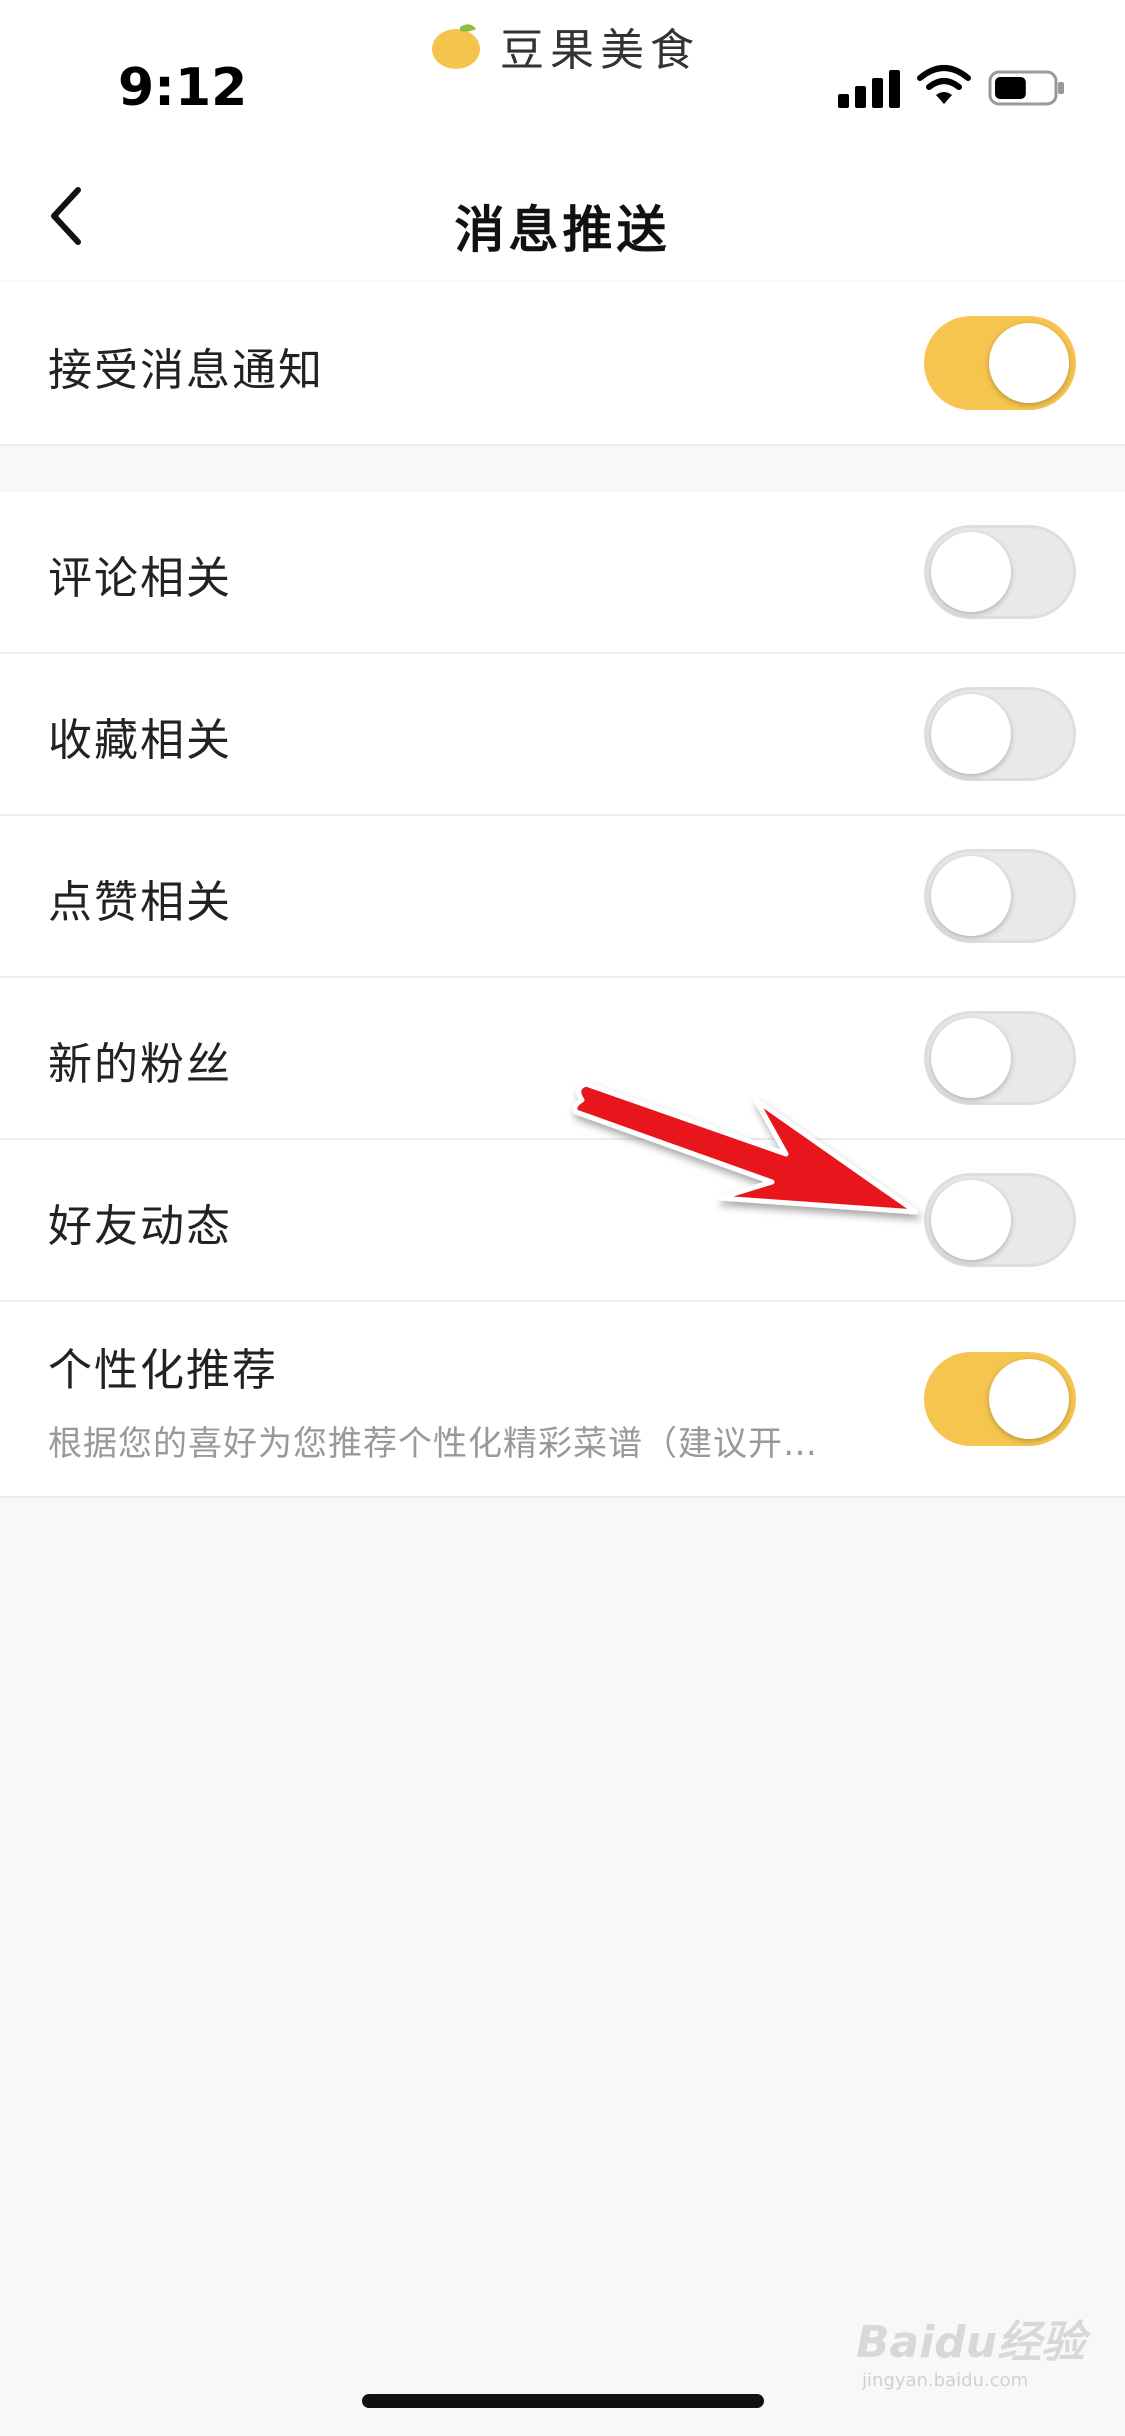 This screenshot has width=1125, height=2436. Describe the element at coordinates (140, 902) in the screenshot. I see `row-label: 点赞相关` at that location.